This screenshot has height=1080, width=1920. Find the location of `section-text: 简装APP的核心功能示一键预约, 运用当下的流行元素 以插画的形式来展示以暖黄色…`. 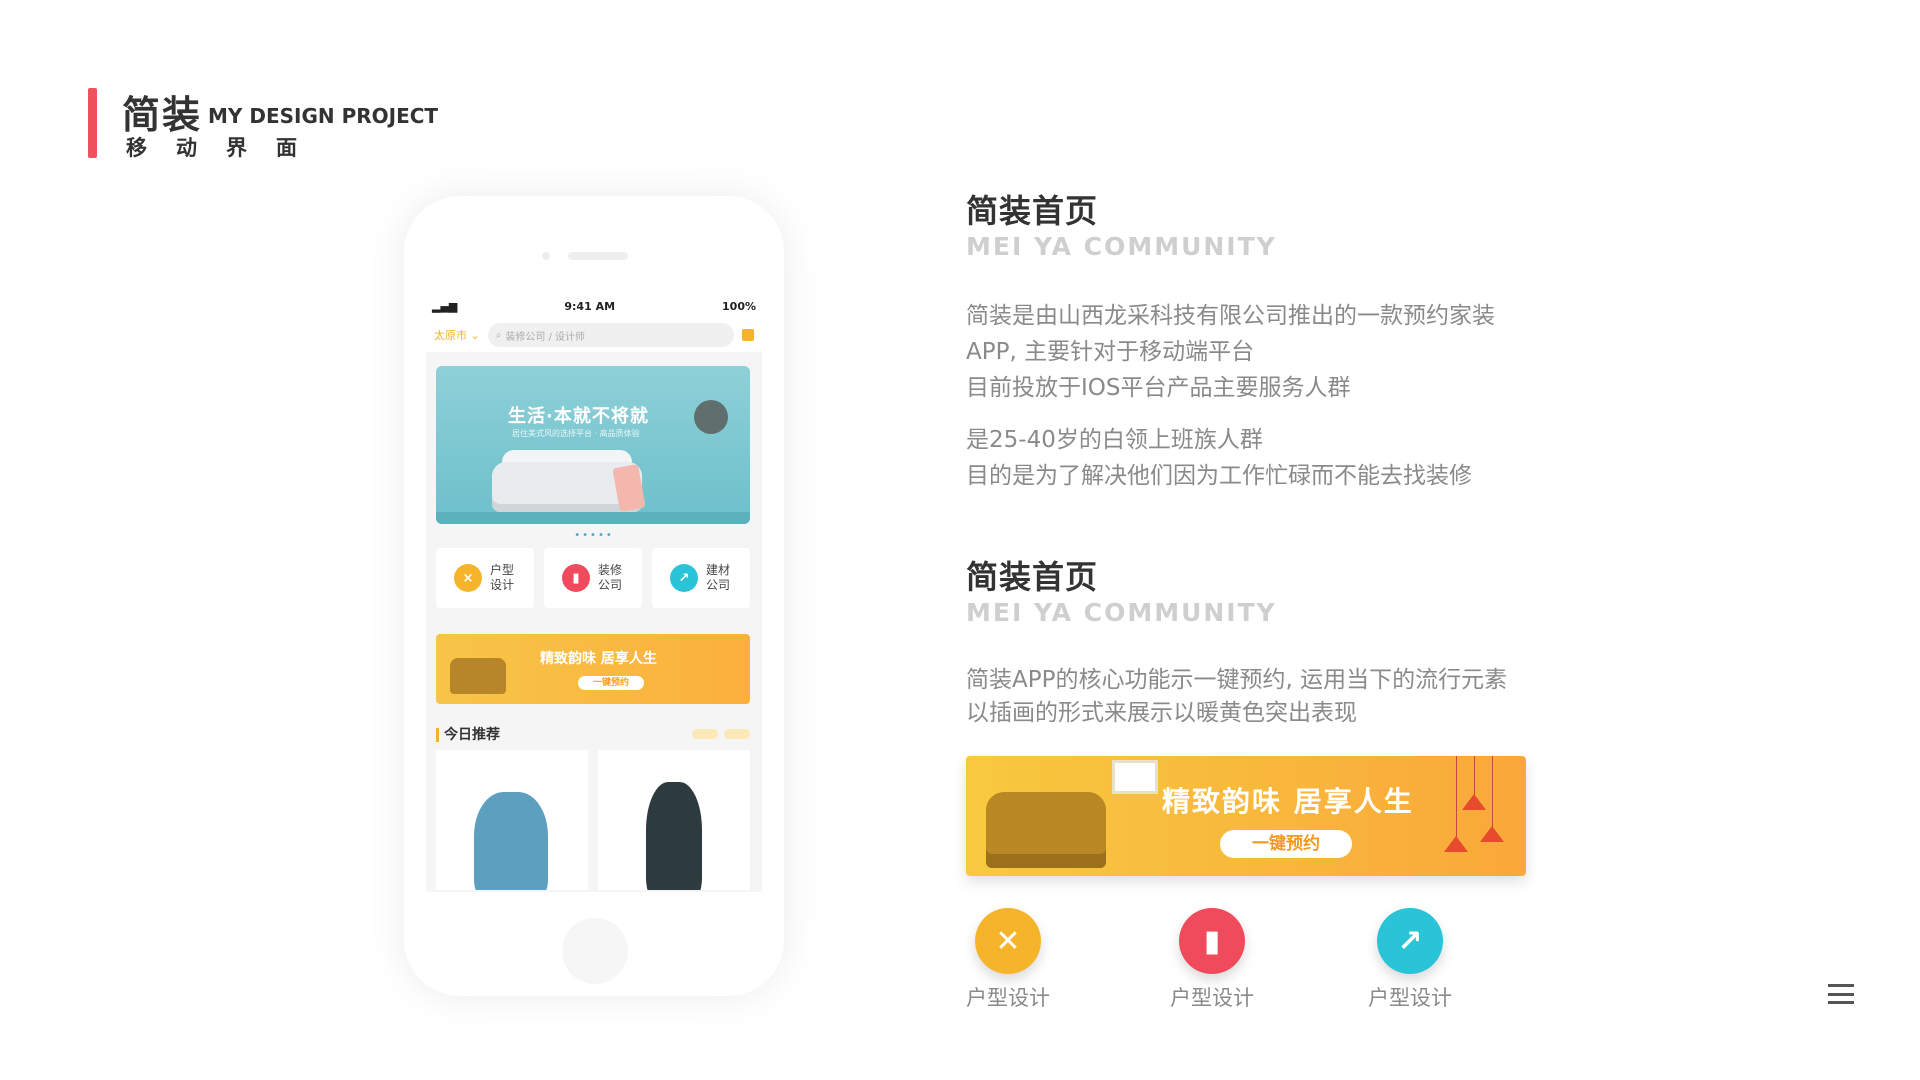

section-text: 简装APP的核心功能示一键预约, 运用当下的流行元素 以插画的形式来展示以暖黄色… is located at coordinates (1236, 697).